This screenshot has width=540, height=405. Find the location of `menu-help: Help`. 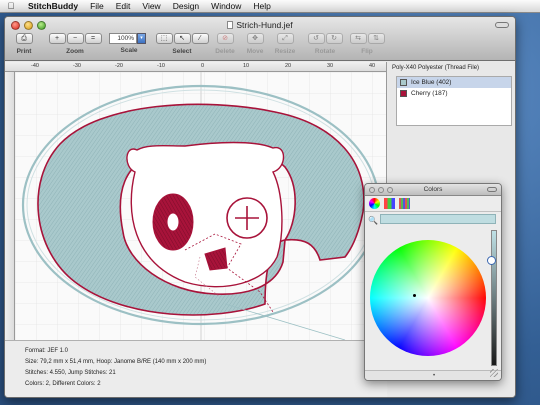

menu-help: Help is located at coordinates (261, 6).